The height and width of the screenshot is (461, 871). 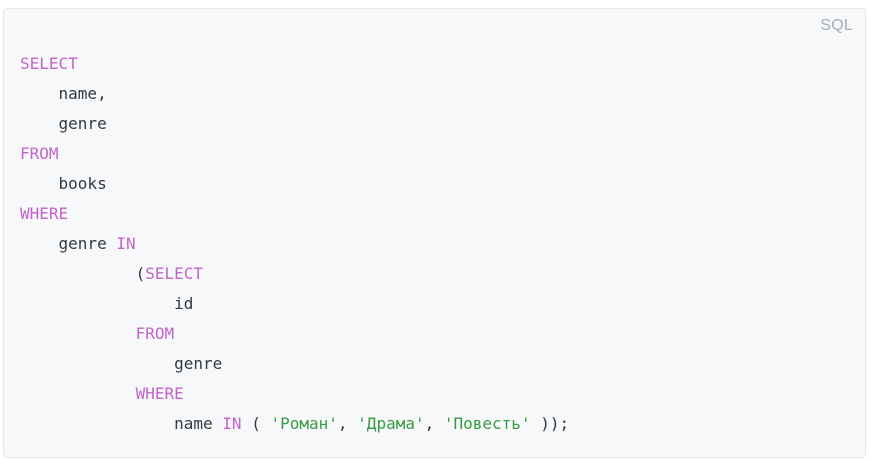 What do you see at coordinates (82, 183) in the screenshot?
I see `sql-identifier: books` at bounding box center [82, 183].